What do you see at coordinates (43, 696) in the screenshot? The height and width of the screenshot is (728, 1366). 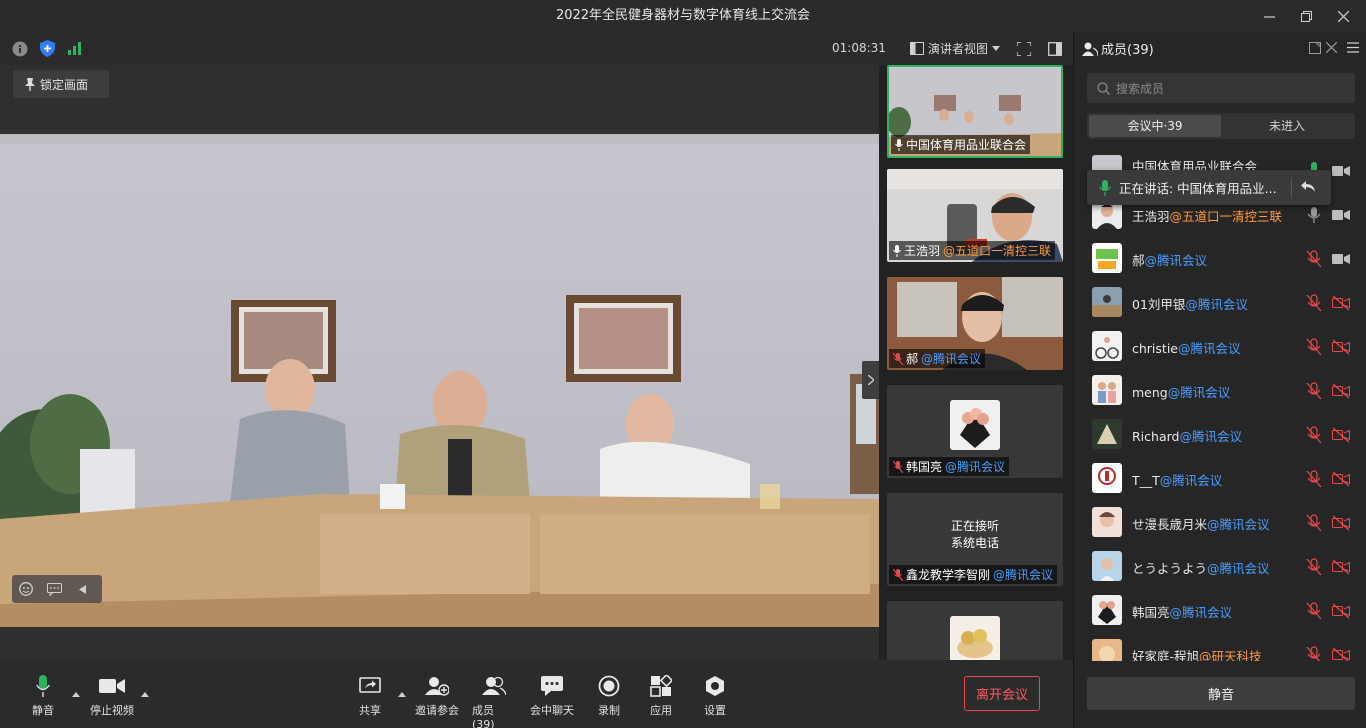 I see `mute-button: 静音` at bounding box center [43, 696].